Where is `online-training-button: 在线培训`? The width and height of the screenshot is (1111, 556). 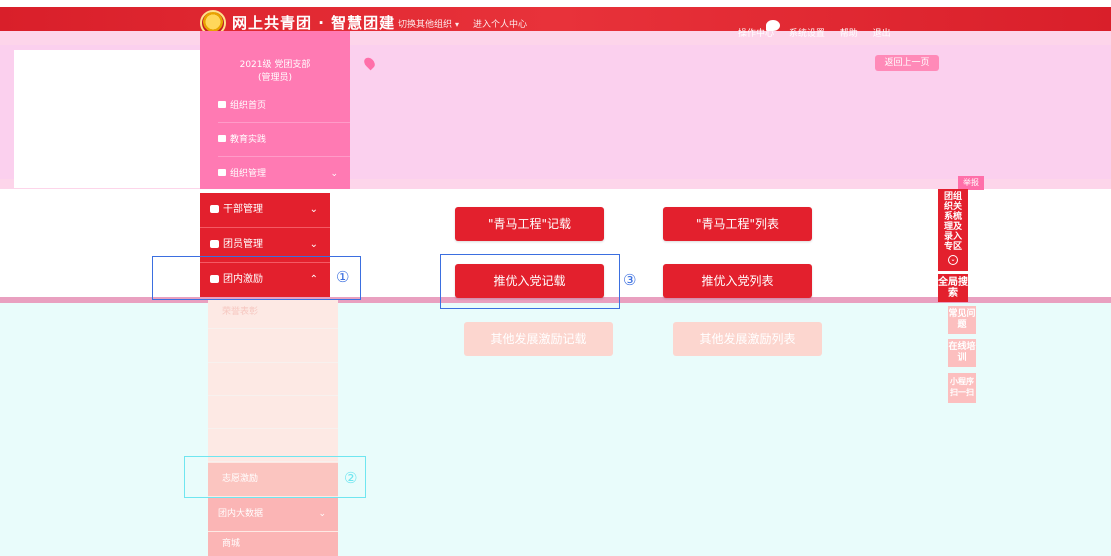 online-training-button: 在线培训 is located at coordinates (962, 353).